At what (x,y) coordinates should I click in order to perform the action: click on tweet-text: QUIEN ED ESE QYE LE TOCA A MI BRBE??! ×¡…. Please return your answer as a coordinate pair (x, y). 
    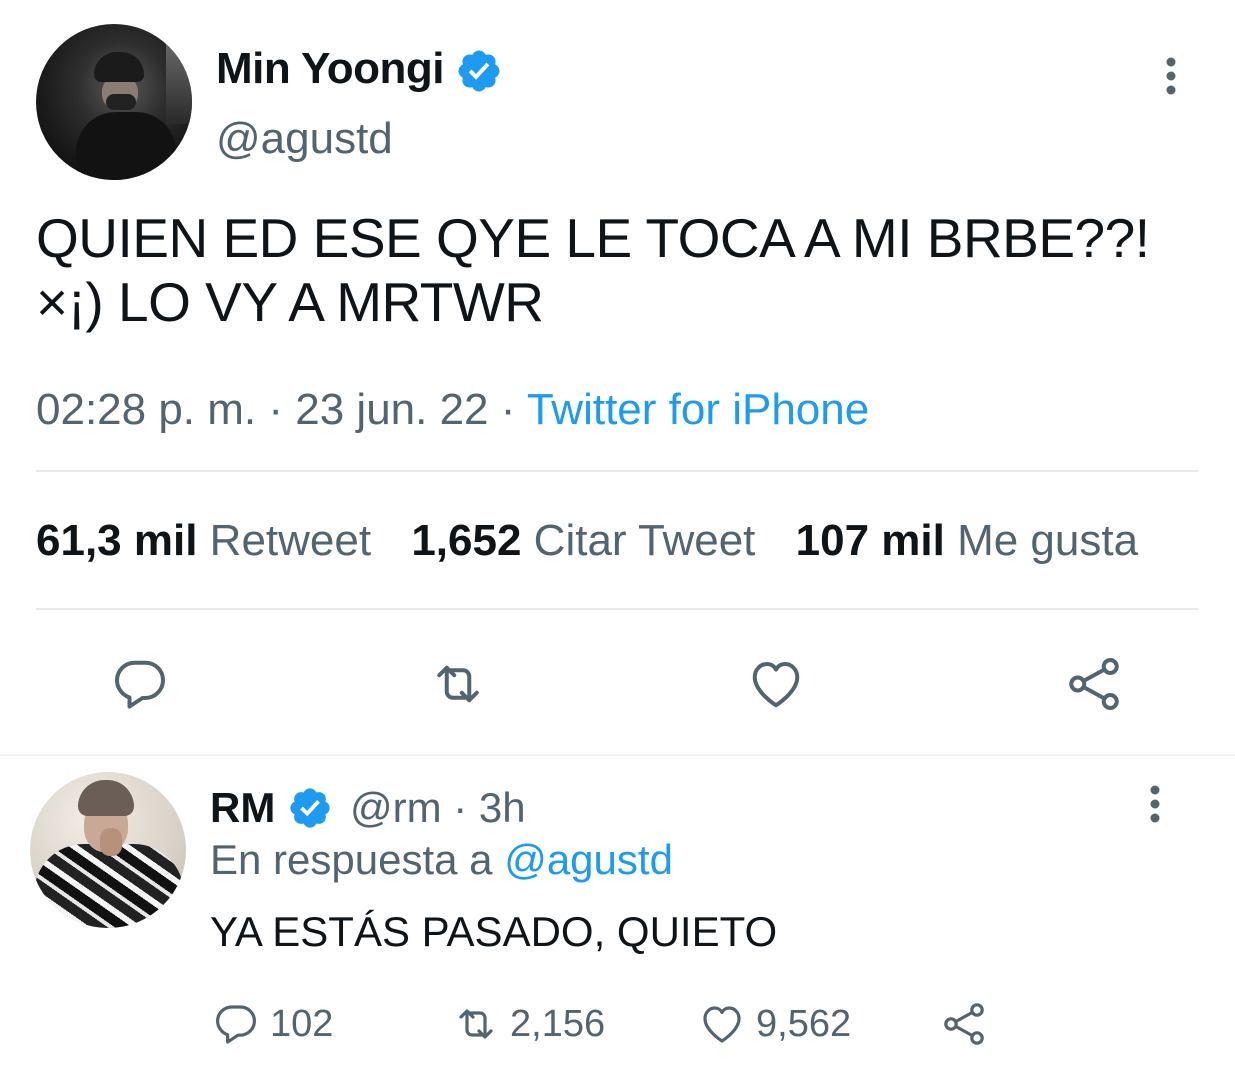
    Looking at the image, I should click on (616, 270).